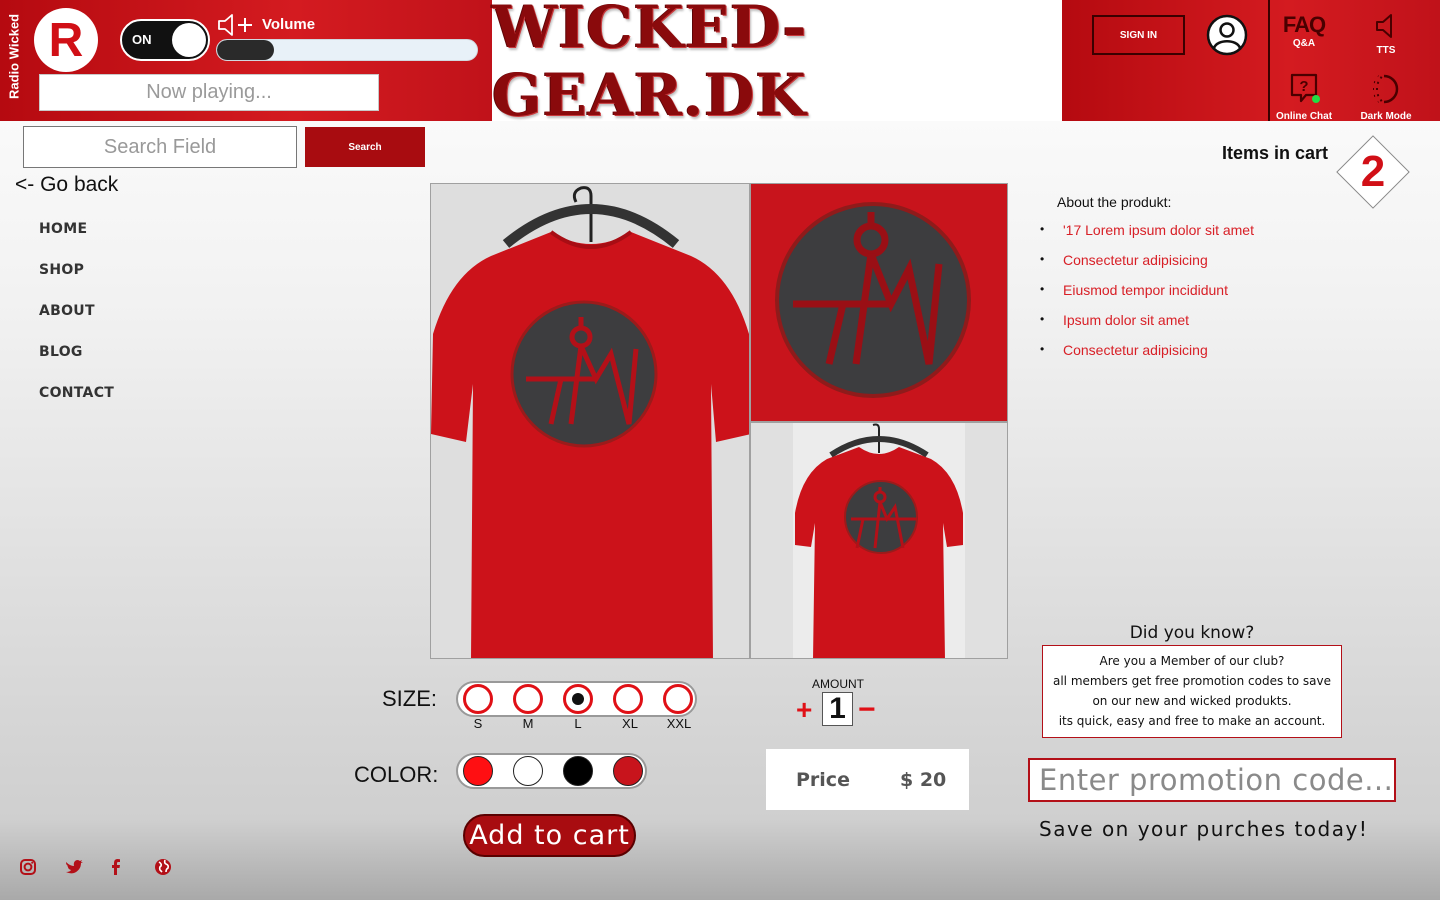 This screenshot has width=1440, height=900. Describe the element at coordinates (116, 867) in the screenshot. I see `facebook-icon` at that location.